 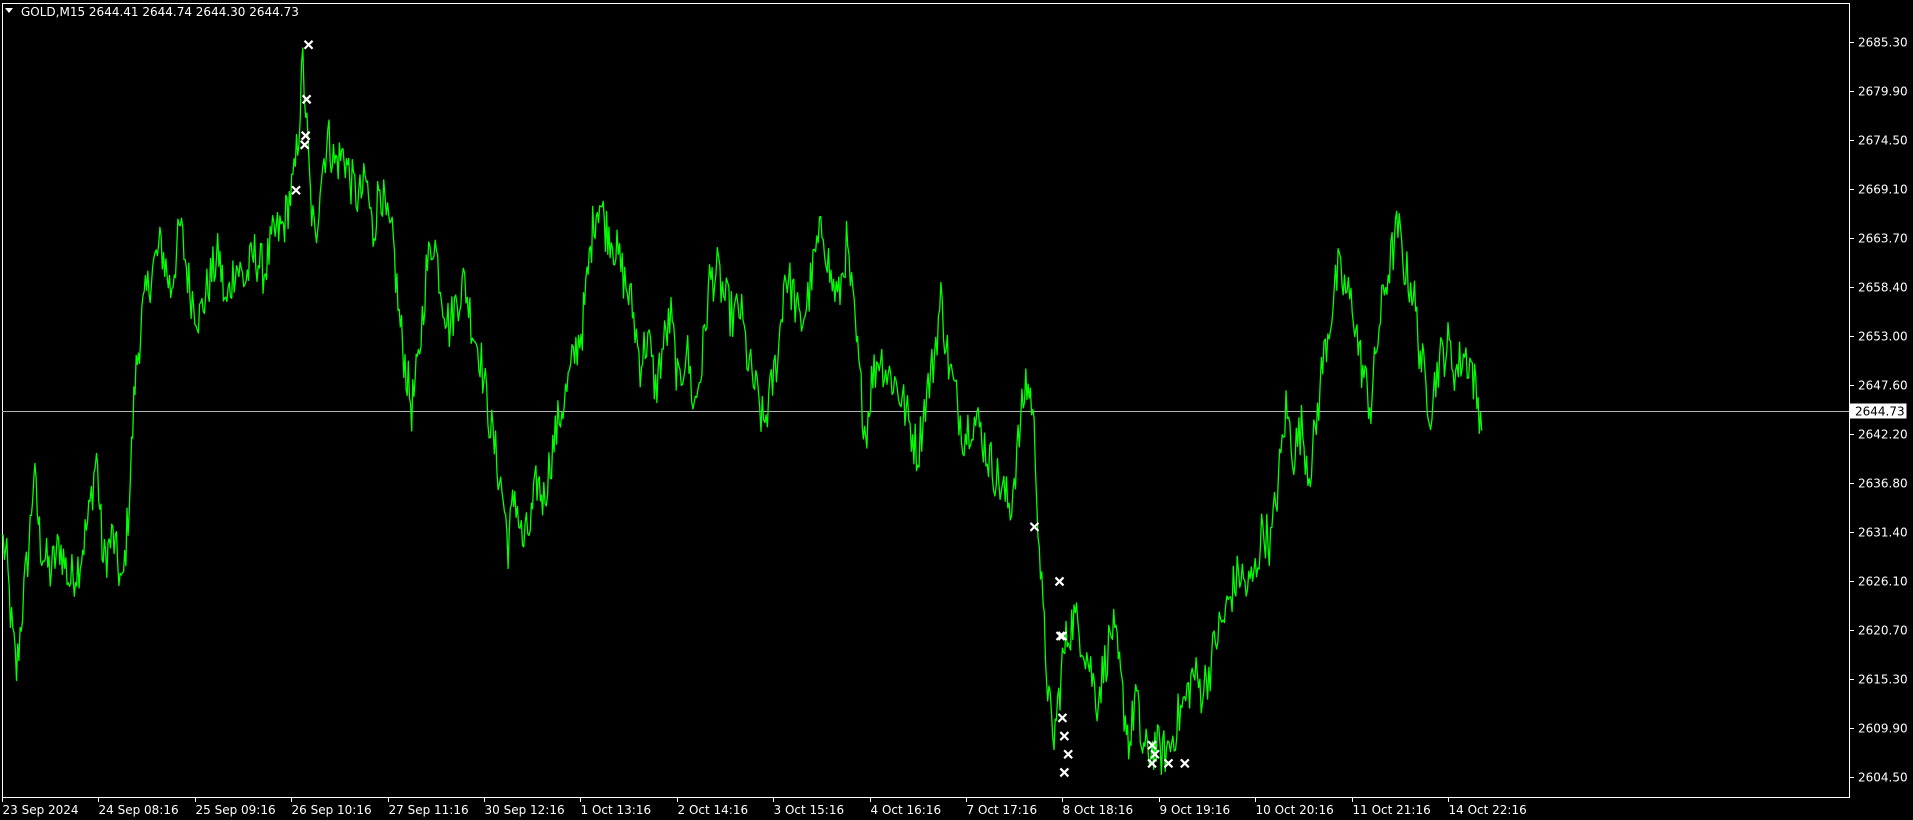 What do you see at coordinates (1488, 810) in the screenshot?
I see `x-tick-label: 14 Oct 22:16` at bounding box center [1488, 810].